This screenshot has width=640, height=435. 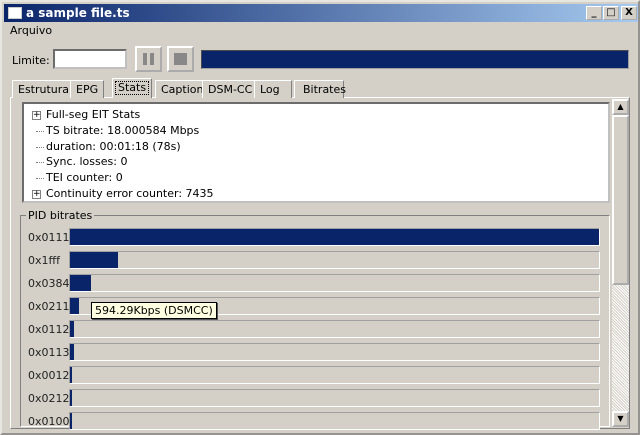 I want to click on tab-estrutura: Estrutura, so click(x=44, y=89).